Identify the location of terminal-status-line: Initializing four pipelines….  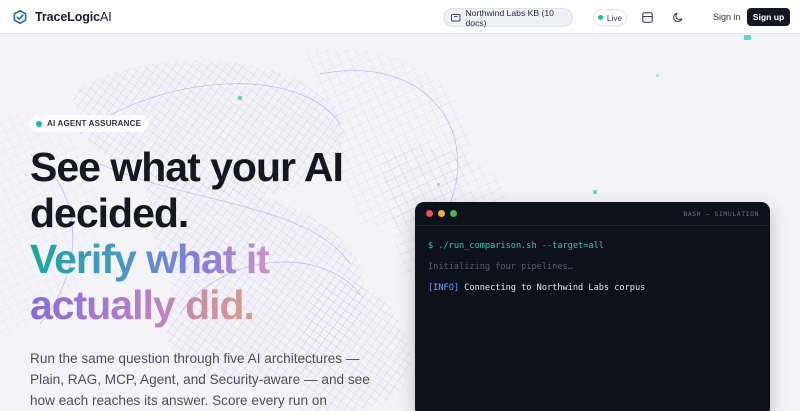
(500, 267).